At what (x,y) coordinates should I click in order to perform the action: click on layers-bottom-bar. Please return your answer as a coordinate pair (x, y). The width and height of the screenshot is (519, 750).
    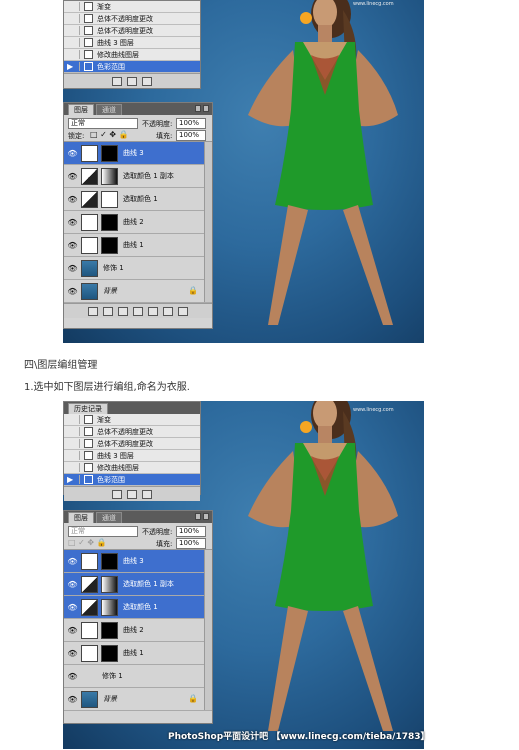
    Looking at the image, I should click on (138, 310).